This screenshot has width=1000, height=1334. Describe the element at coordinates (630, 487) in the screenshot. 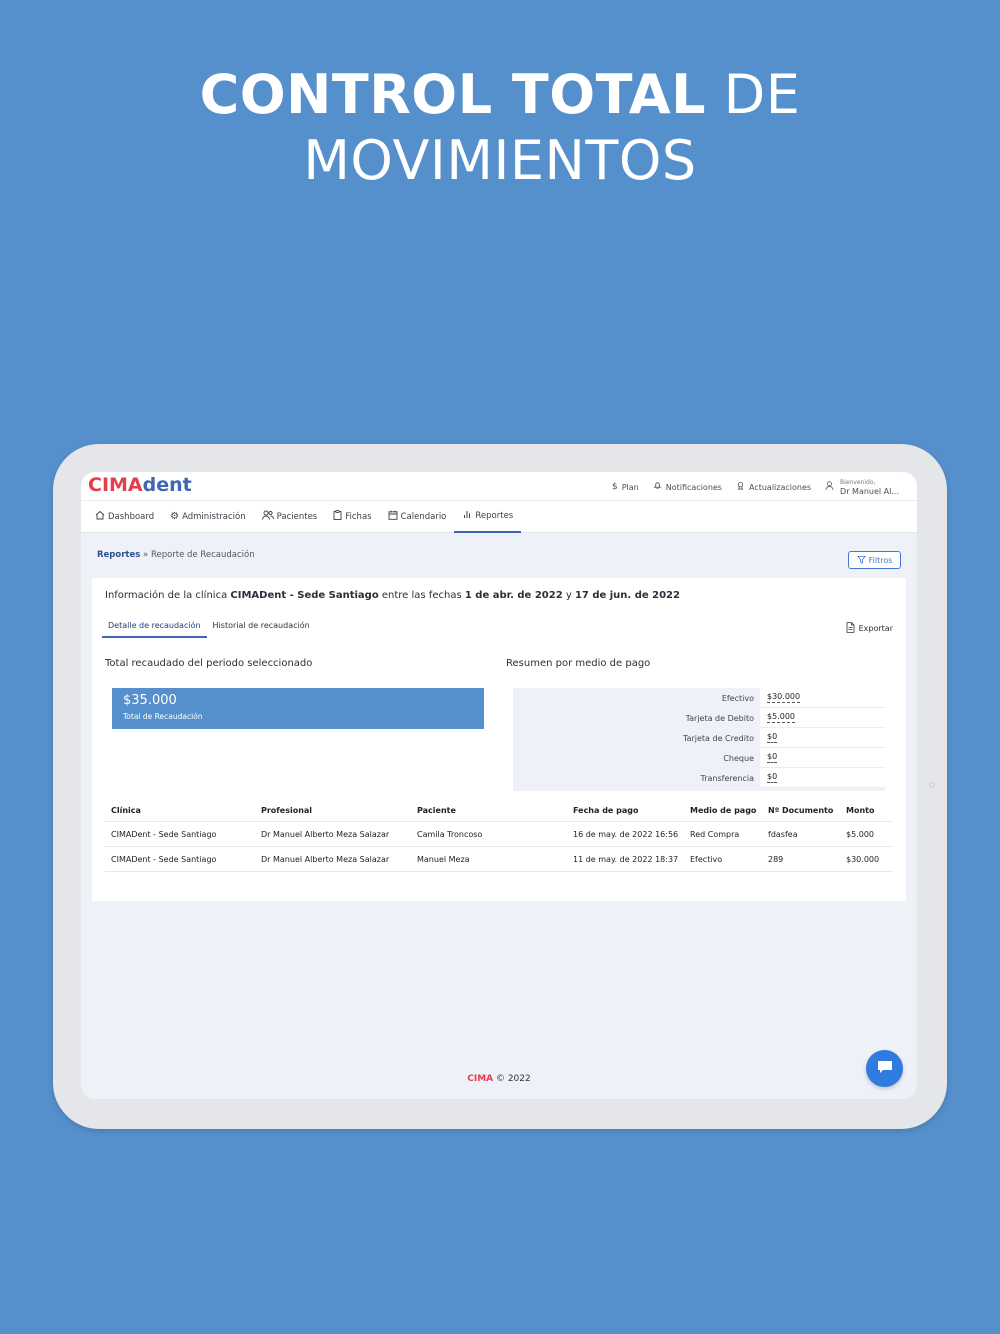

I see `plan-label: Plan` at that location.